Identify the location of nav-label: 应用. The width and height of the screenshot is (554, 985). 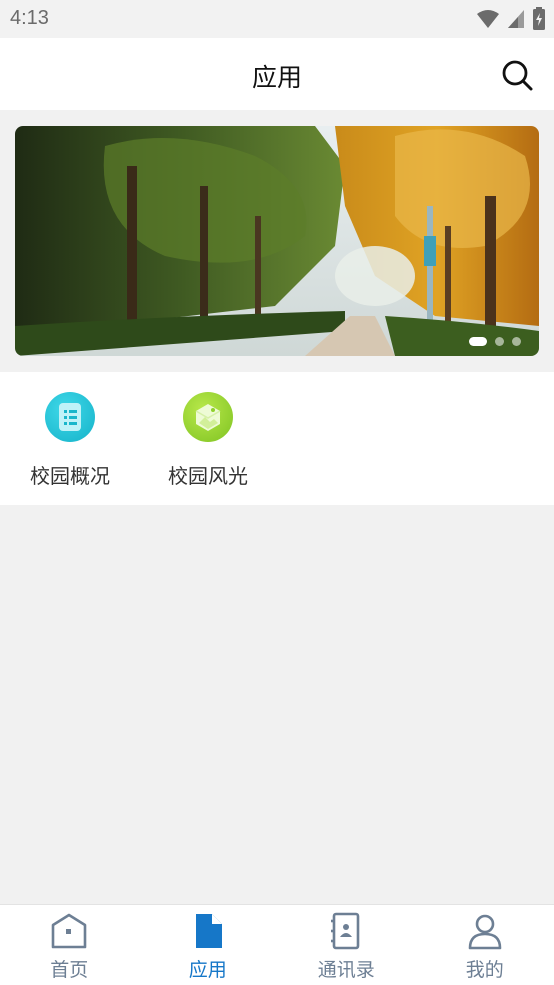
(208, 968).